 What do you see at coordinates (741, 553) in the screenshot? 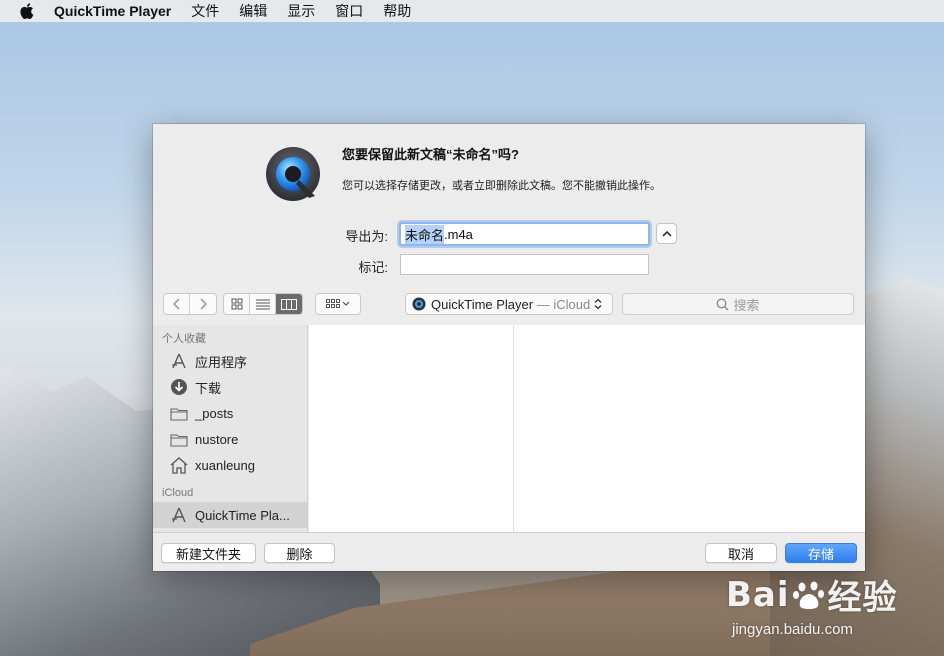
I see `cancel-button: 取消` at bounding box center [741, 553].